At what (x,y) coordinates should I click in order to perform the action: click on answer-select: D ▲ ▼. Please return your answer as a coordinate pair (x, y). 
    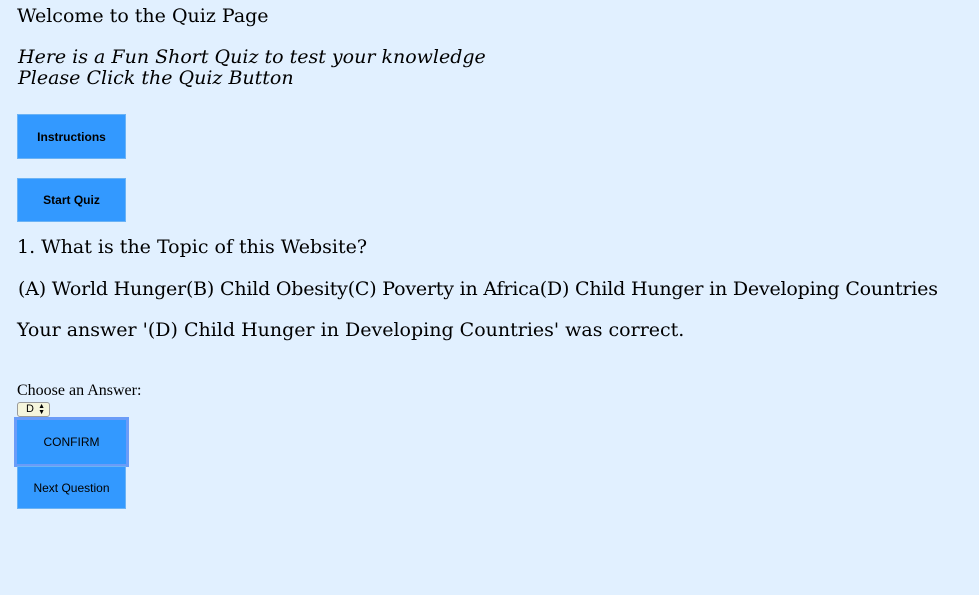
    Looking at the image, I should click on (33, 409).